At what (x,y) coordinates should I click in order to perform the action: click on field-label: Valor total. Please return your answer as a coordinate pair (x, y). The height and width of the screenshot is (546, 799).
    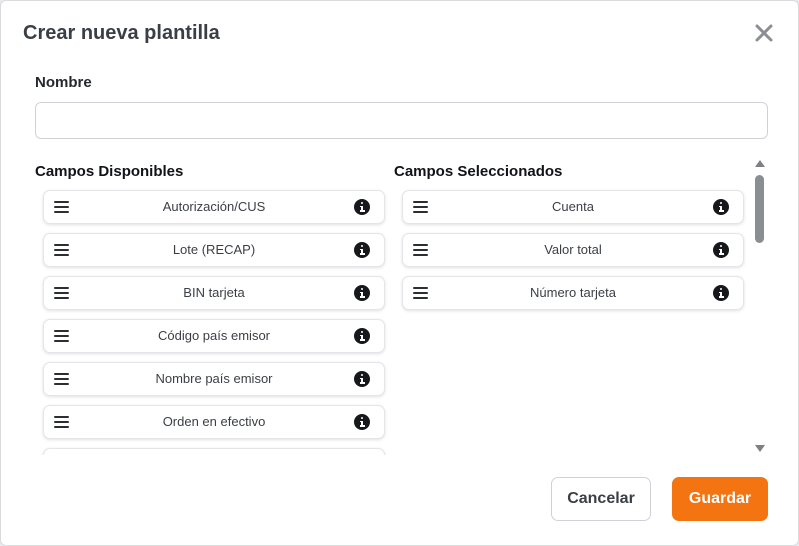
    Looking at the image, I should click on (573, 249).